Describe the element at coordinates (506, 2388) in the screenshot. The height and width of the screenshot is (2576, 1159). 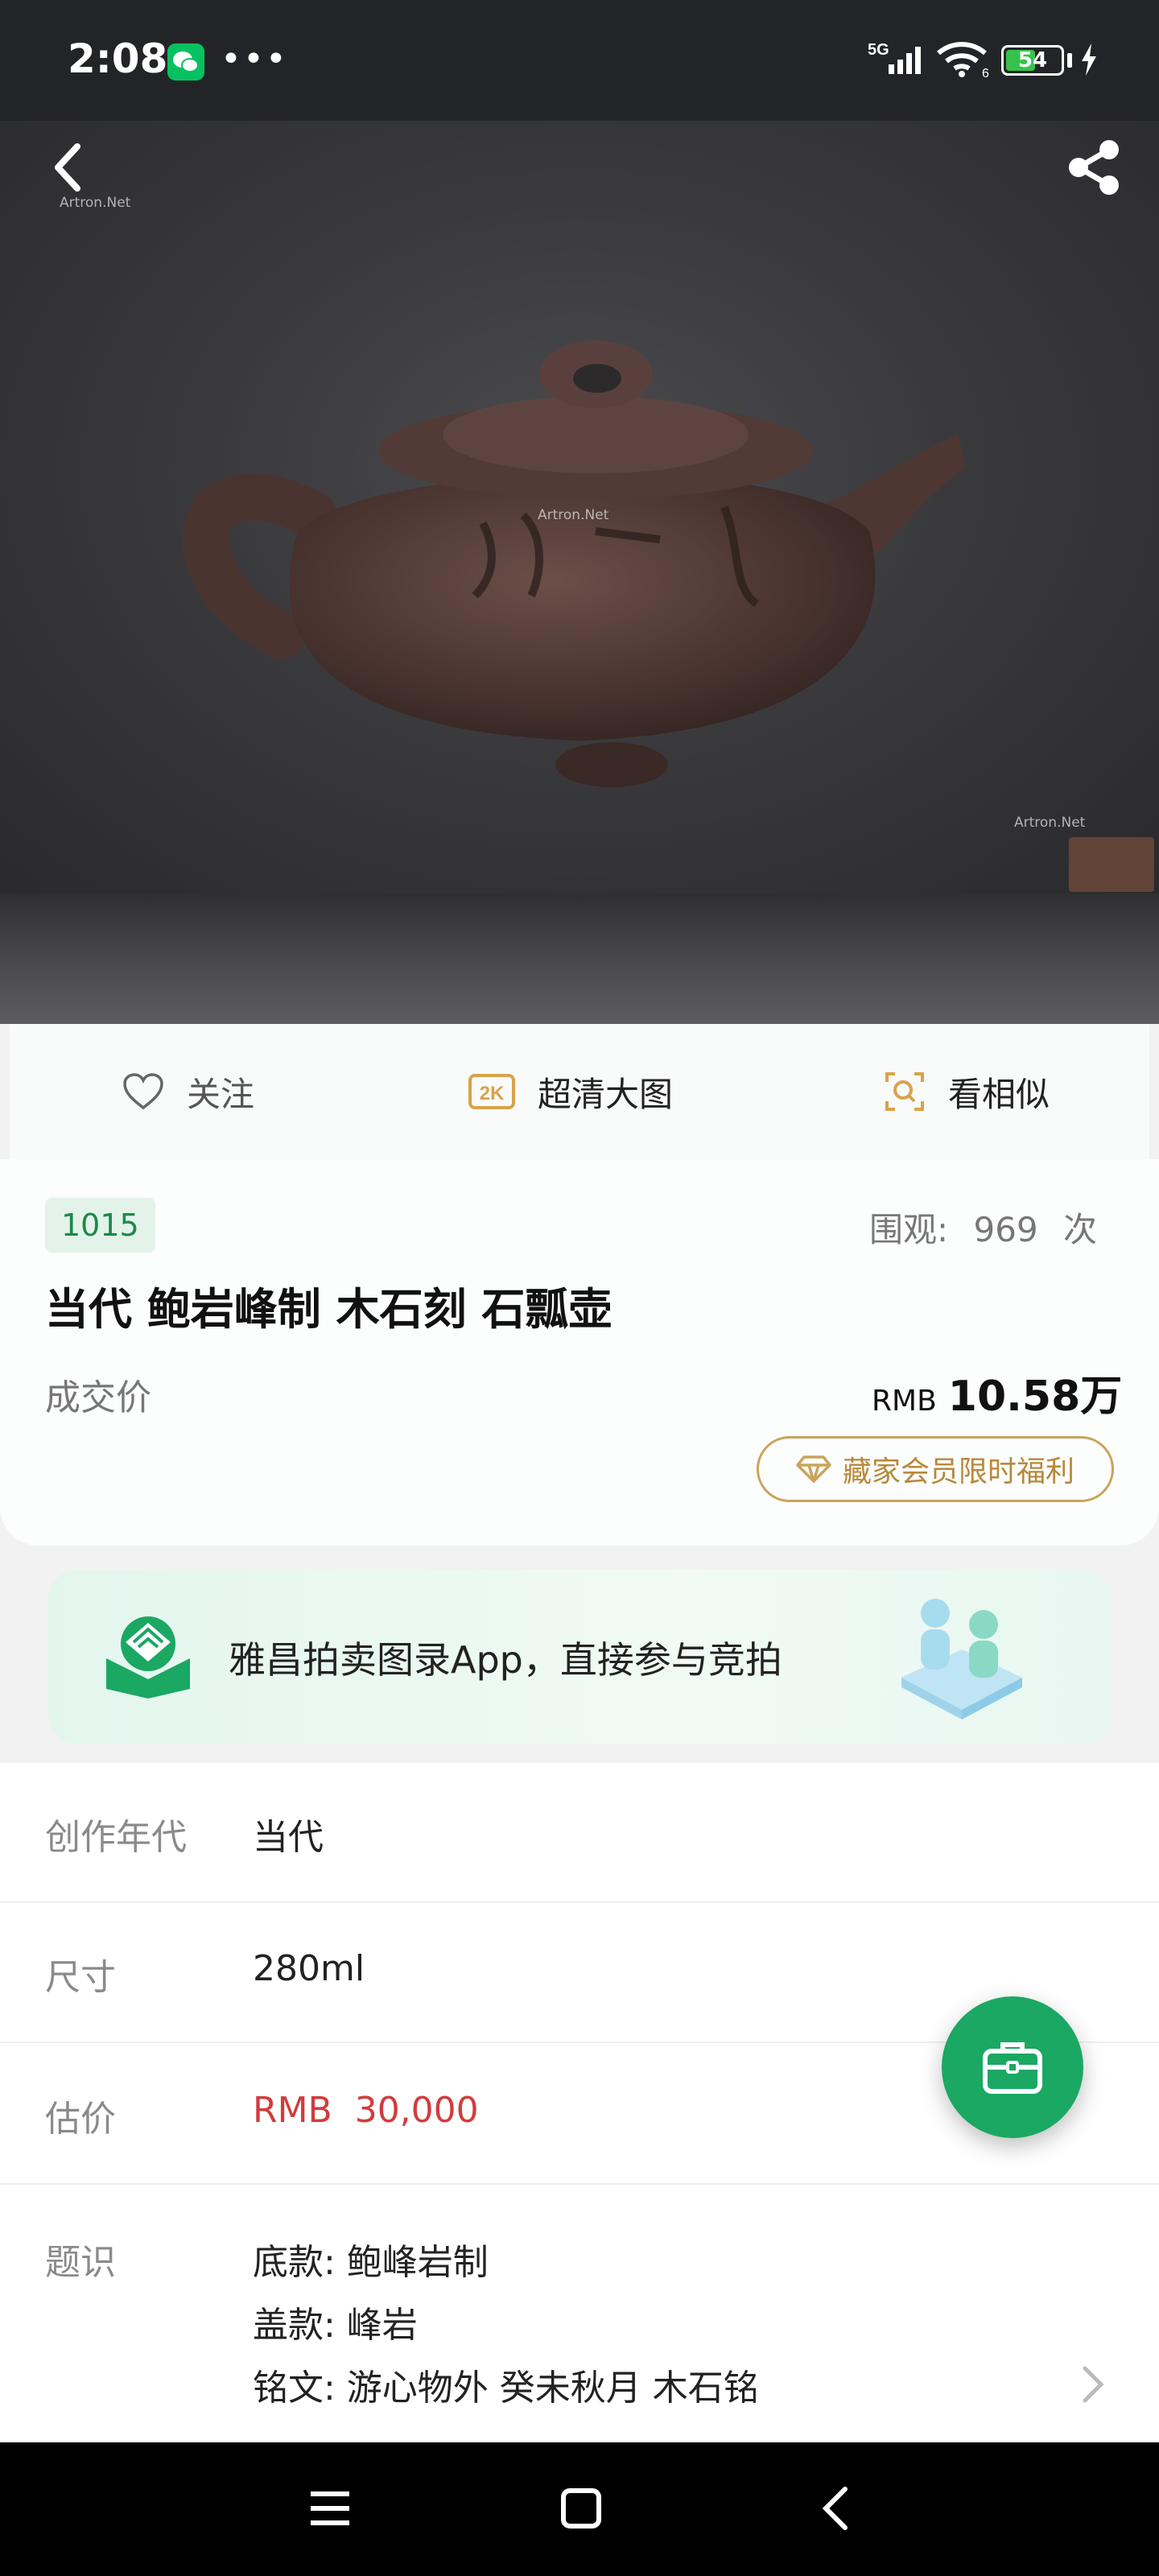
I see `inscription-line: 铭文: 游心物外 癸未秋月 木石铭` at that location.